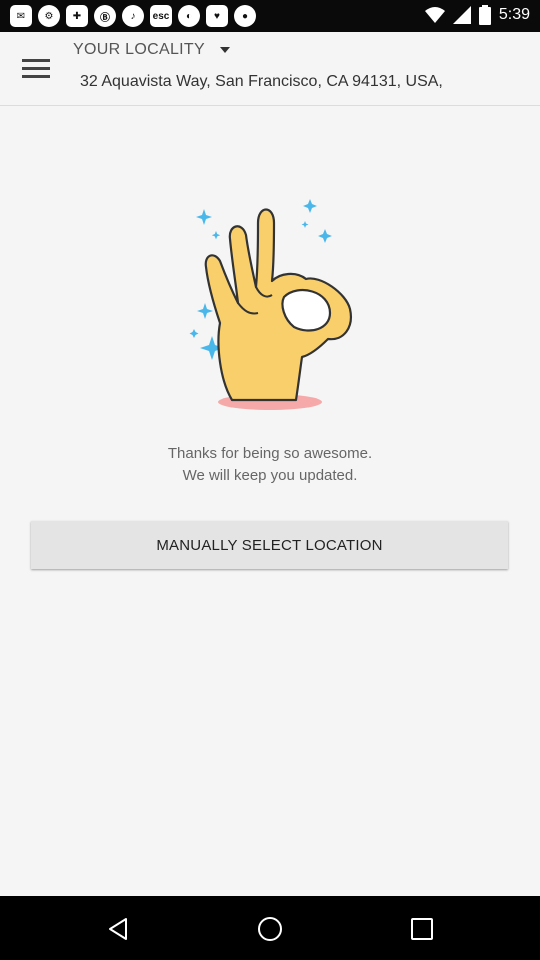 This screenshot has height=960, width=540. Describe the element at coordinates (270, 16) in the screenshot. I see `status-bar: ✉ ⚙ ✚ Ⓑ ♪ esc ◐ ♥ ● 5:39` at that location.